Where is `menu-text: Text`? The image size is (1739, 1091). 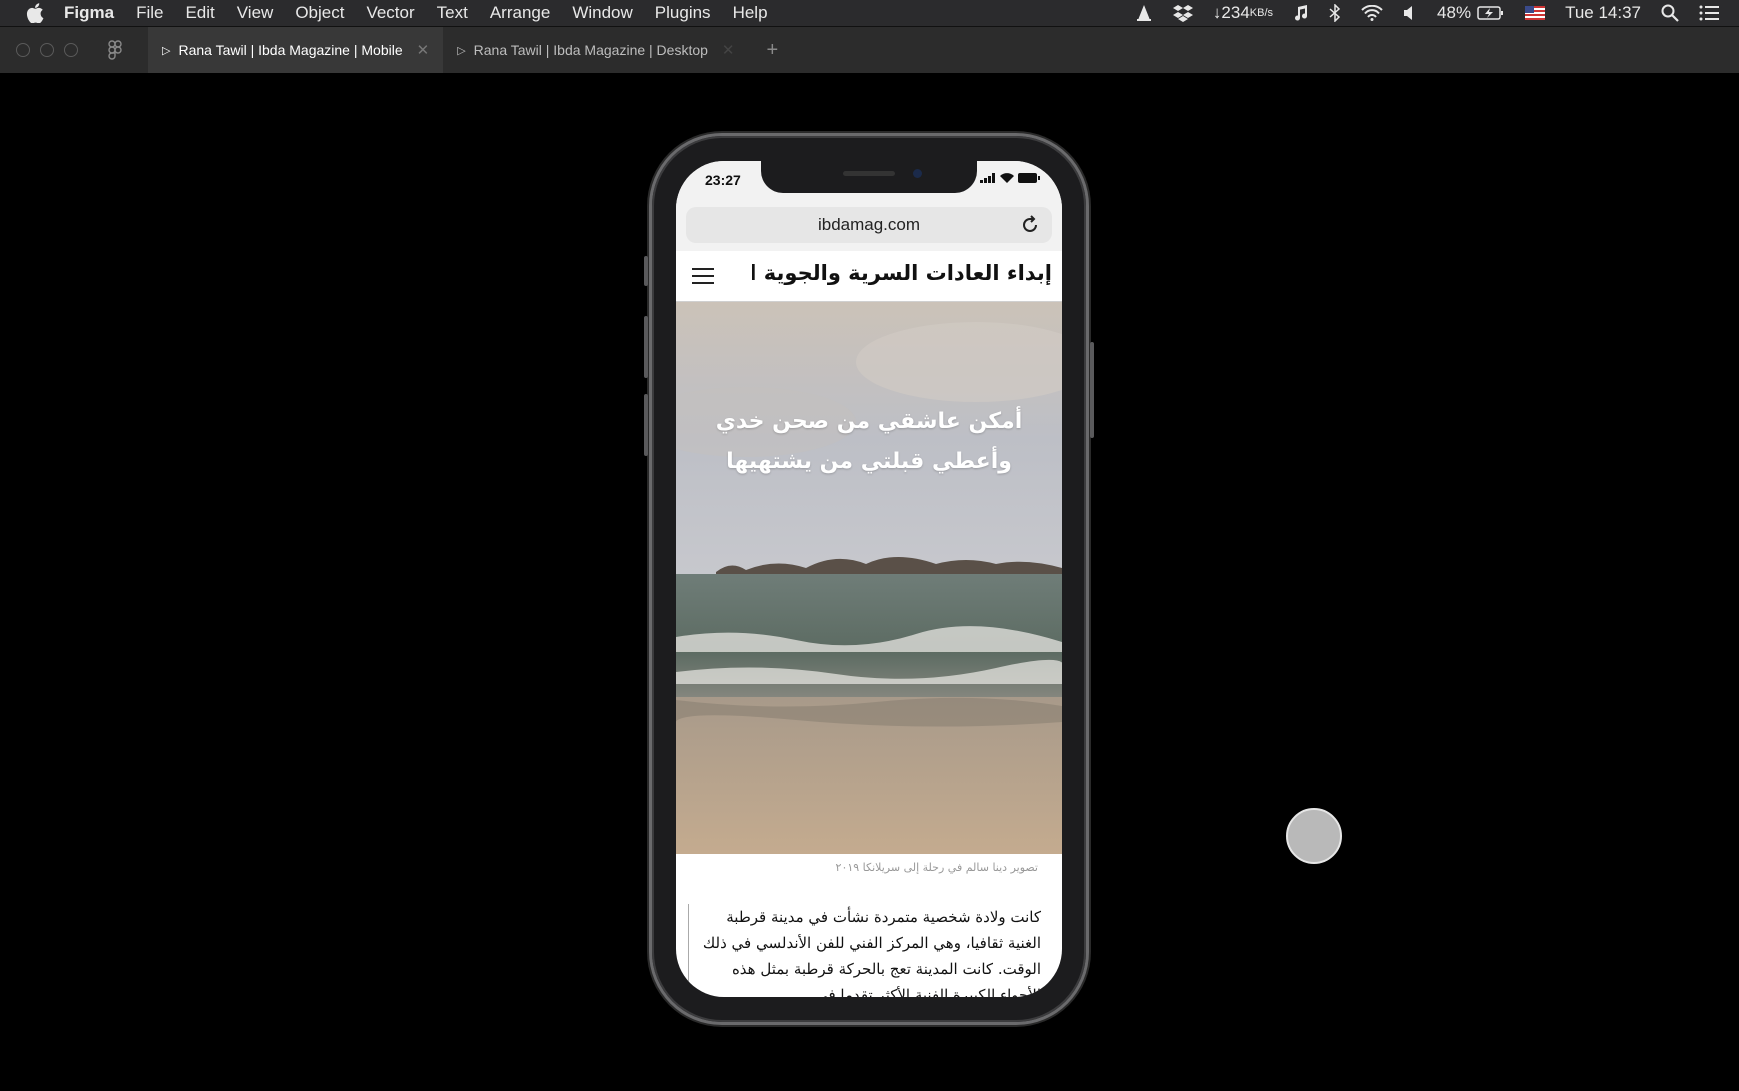 menu-text: Text is located at coordinates (452, 13).